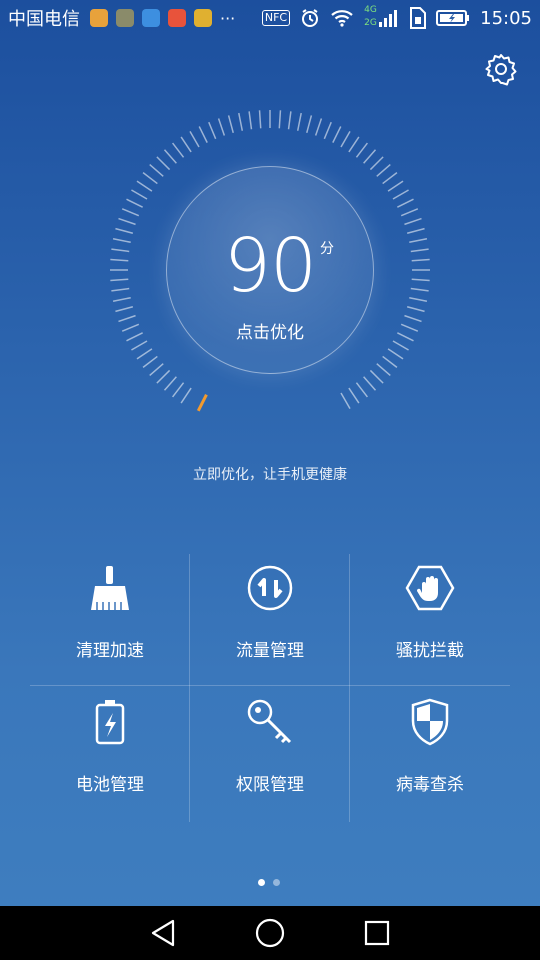  I want to click on health-score: 90, so click(270, 266).